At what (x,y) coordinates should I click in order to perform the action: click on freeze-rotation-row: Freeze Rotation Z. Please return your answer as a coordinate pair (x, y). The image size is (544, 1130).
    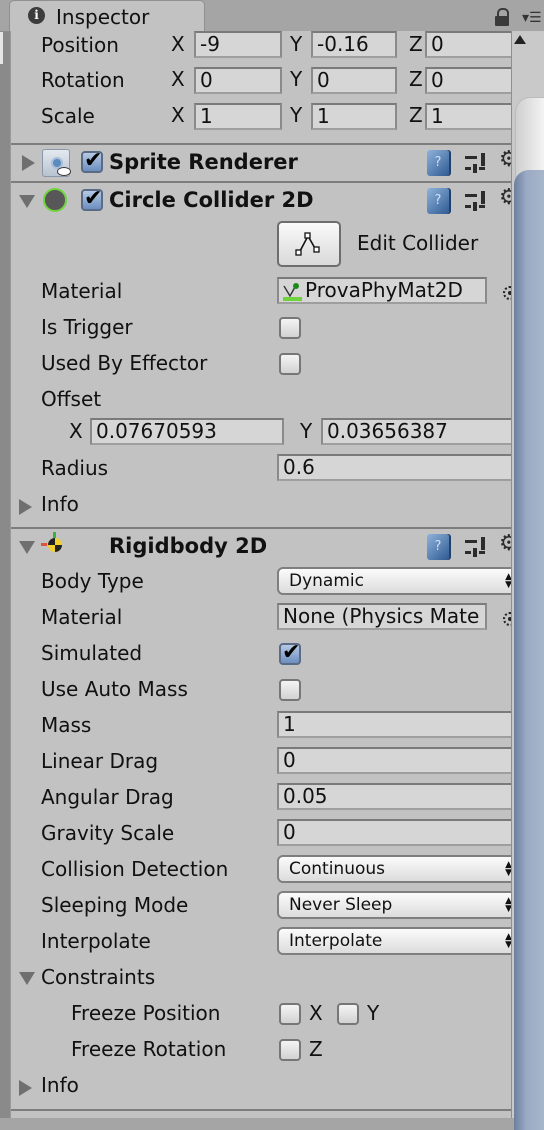
    Looking at the image, I should click on (261, 1050).